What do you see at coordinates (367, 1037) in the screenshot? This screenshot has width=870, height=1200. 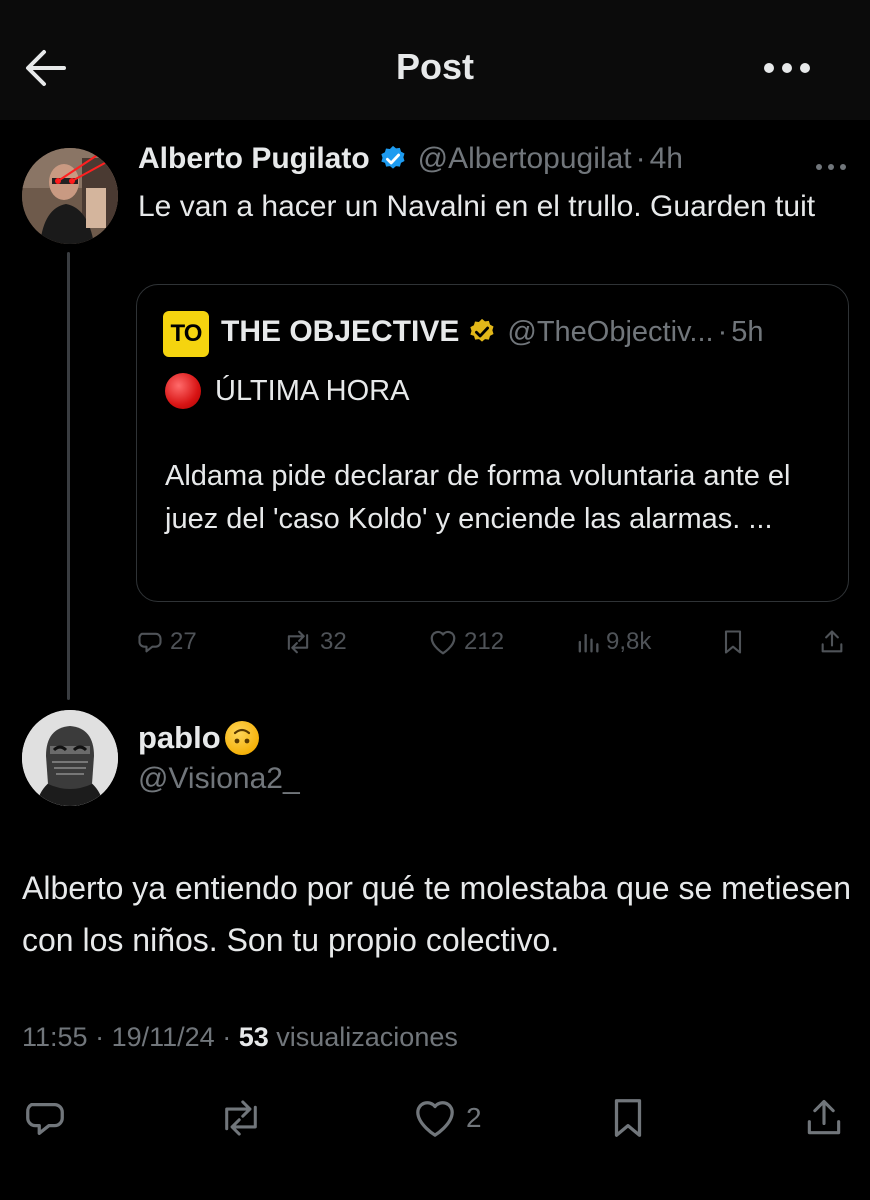 I see `views-label: visualizaciones` at bounding box center [367, 1037].